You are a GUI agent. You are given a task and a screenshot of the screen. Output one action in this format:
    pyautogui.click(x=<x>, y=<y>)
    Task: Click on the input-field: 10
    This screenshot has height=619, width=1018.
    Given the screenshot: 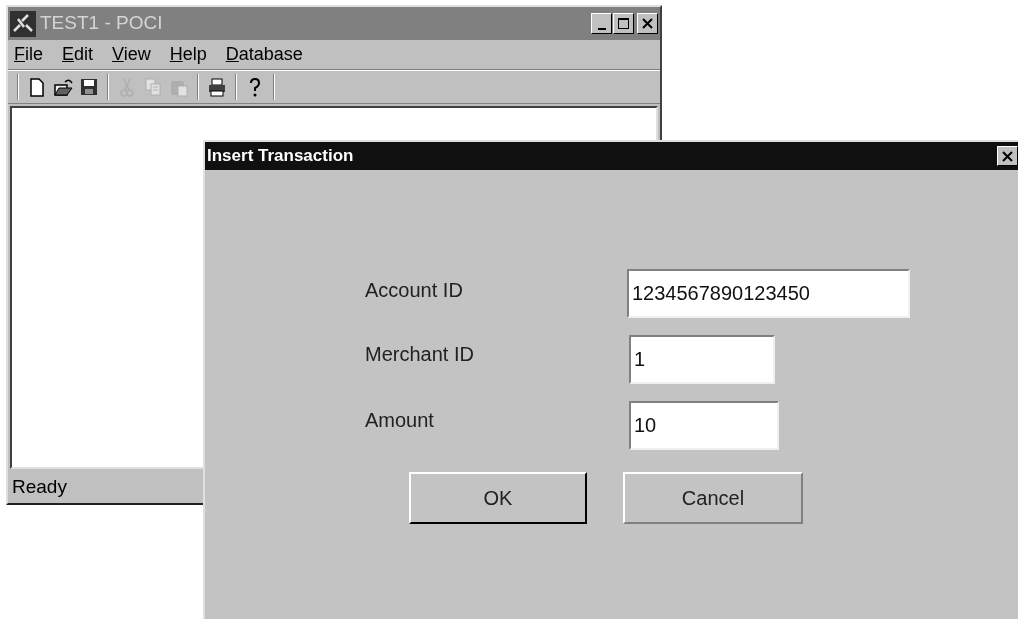 What is the action you would take?
    pyautogui.click(x=704, y=425)
    